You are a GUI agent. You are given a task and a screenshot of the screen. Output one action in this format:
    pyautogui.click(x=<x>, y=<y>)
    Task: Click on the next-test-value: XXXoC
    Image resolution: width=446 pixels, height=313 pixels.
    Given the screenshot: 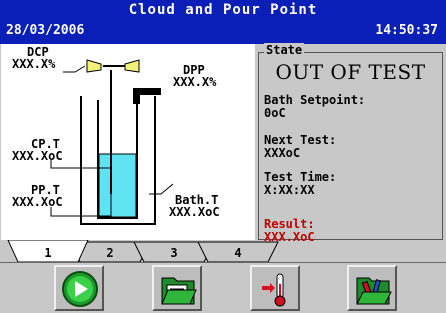 What is the action you would take?
    pyautogui.click(x=282, y=153)
    